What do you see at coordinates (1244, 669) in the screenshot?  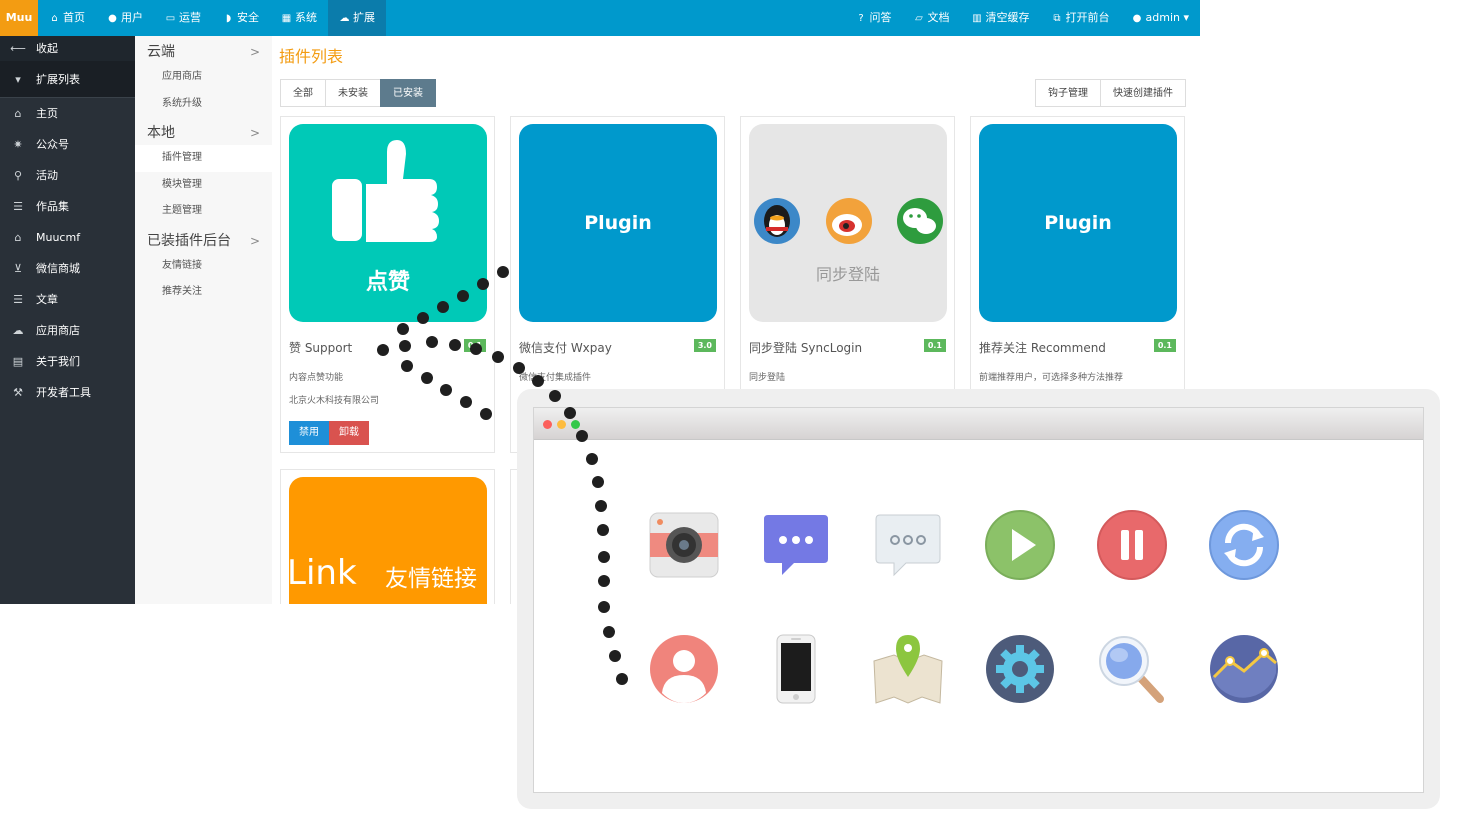 I see `chart-icon` at bounding box center [1244, 669].